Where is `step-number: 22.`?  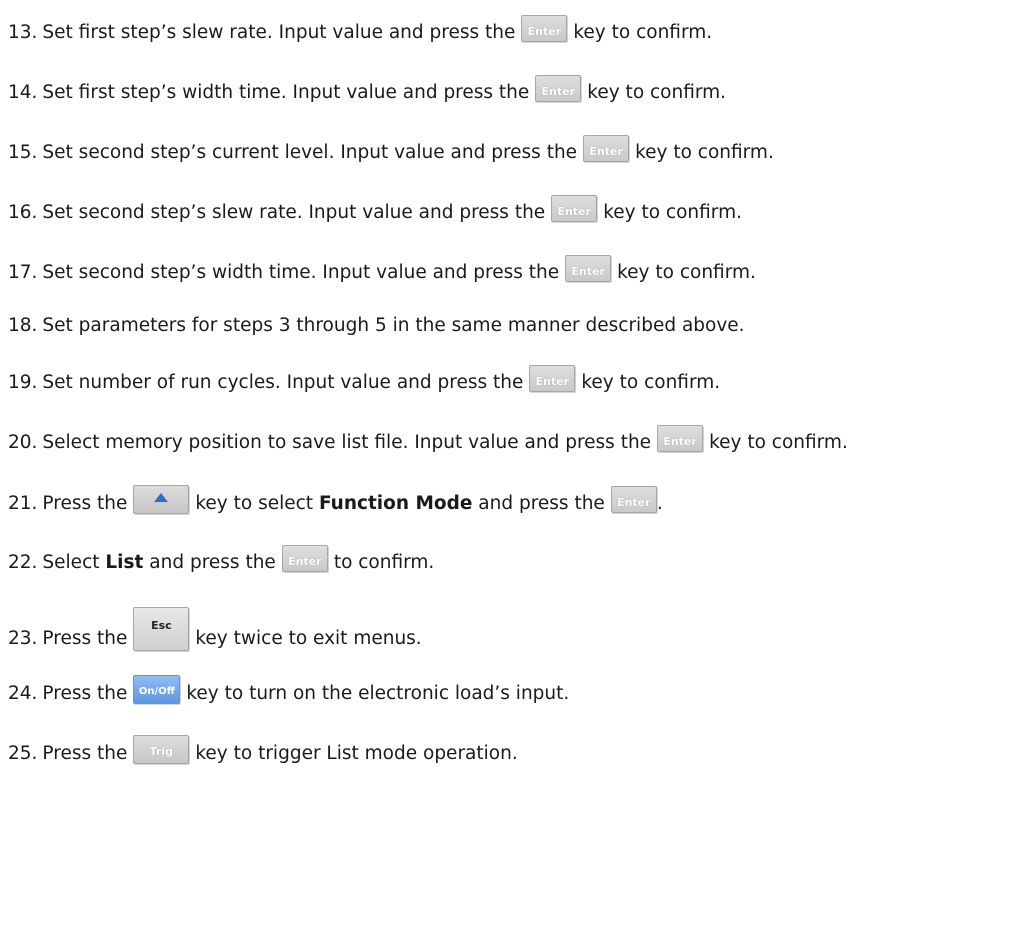
step-number: 22. is located at coordinates (23, 562).